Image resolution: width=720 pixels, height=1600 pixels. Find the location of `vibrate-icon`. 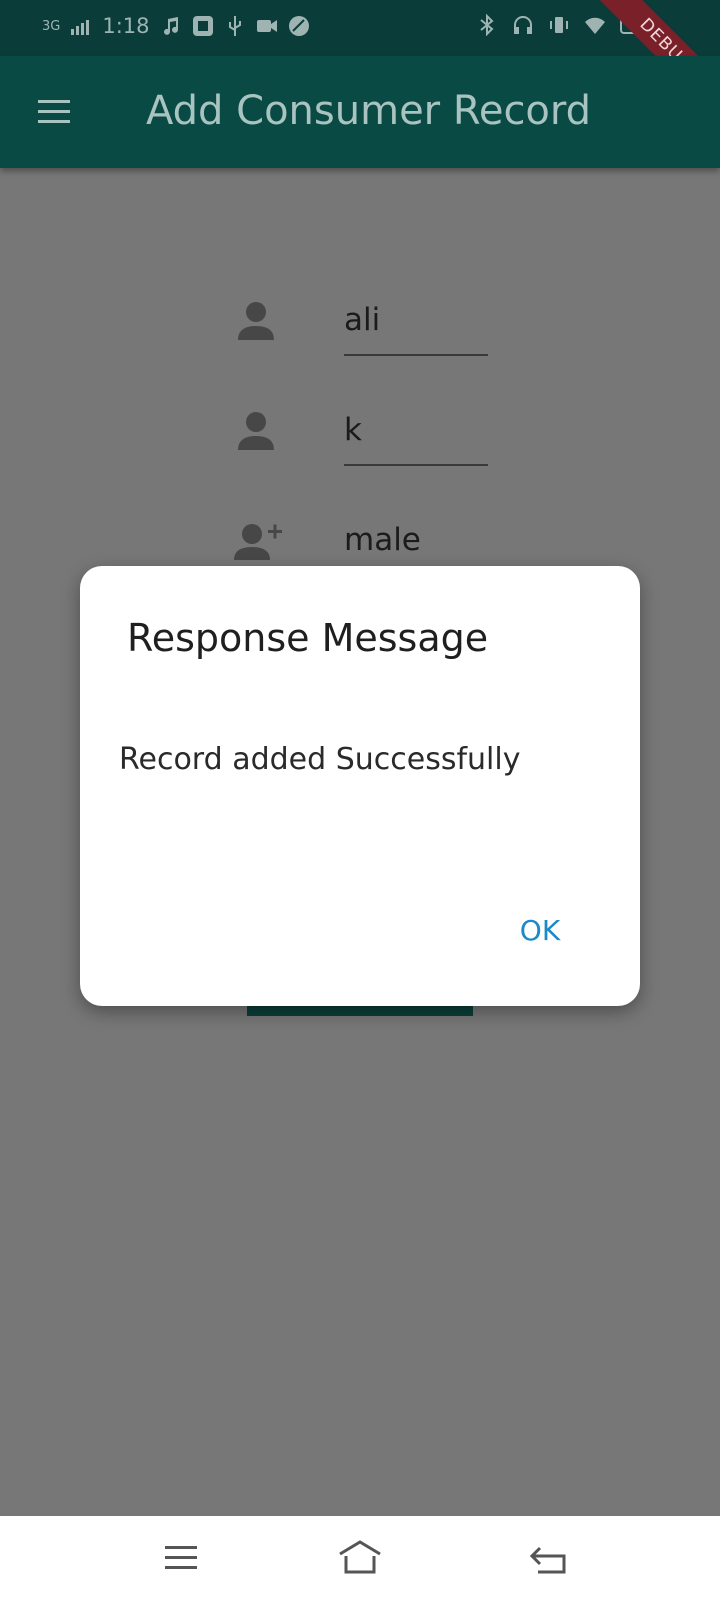

vibrate-icon is located at coordinates (559, 25).